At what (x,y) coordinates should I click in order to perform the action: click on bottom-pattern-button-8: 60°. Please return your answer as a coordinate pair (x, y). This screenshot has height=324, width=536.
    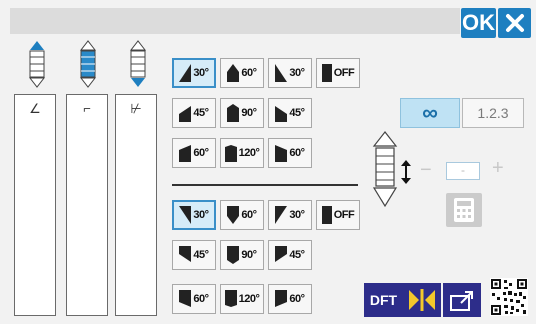
    Looking at the image, I should click on (194, 299).